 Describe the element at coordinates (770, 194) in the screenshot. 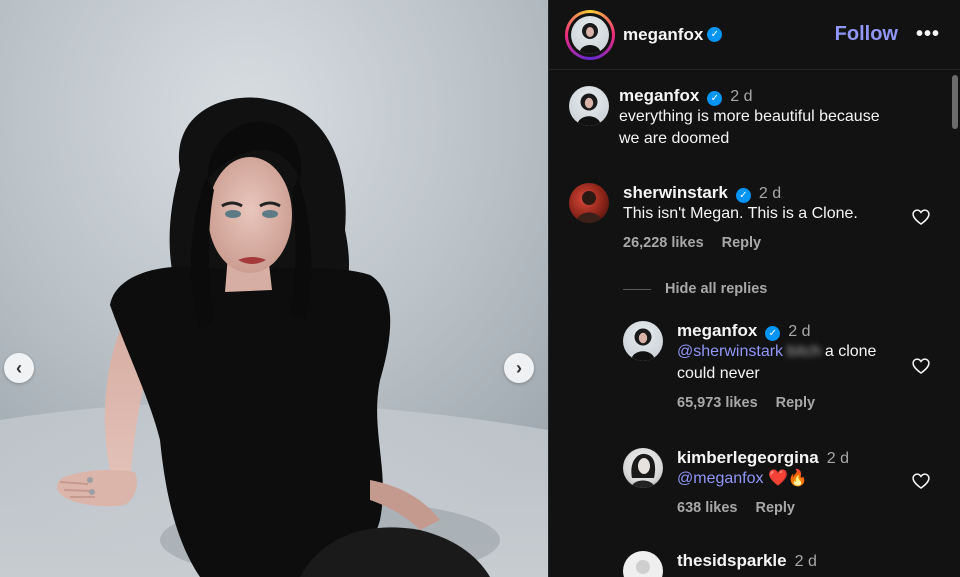

I see `comment-time: 2 d` at that location.